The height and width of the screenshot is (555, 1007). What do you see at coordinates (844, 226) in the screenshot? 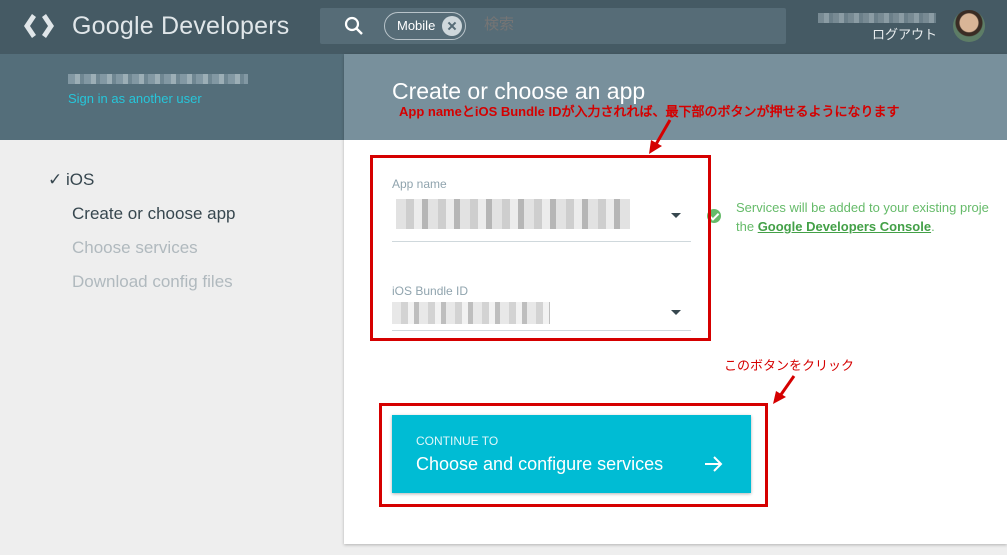
I see `developers-console-link: Google Developers Console` at bounding box center [844, 226].